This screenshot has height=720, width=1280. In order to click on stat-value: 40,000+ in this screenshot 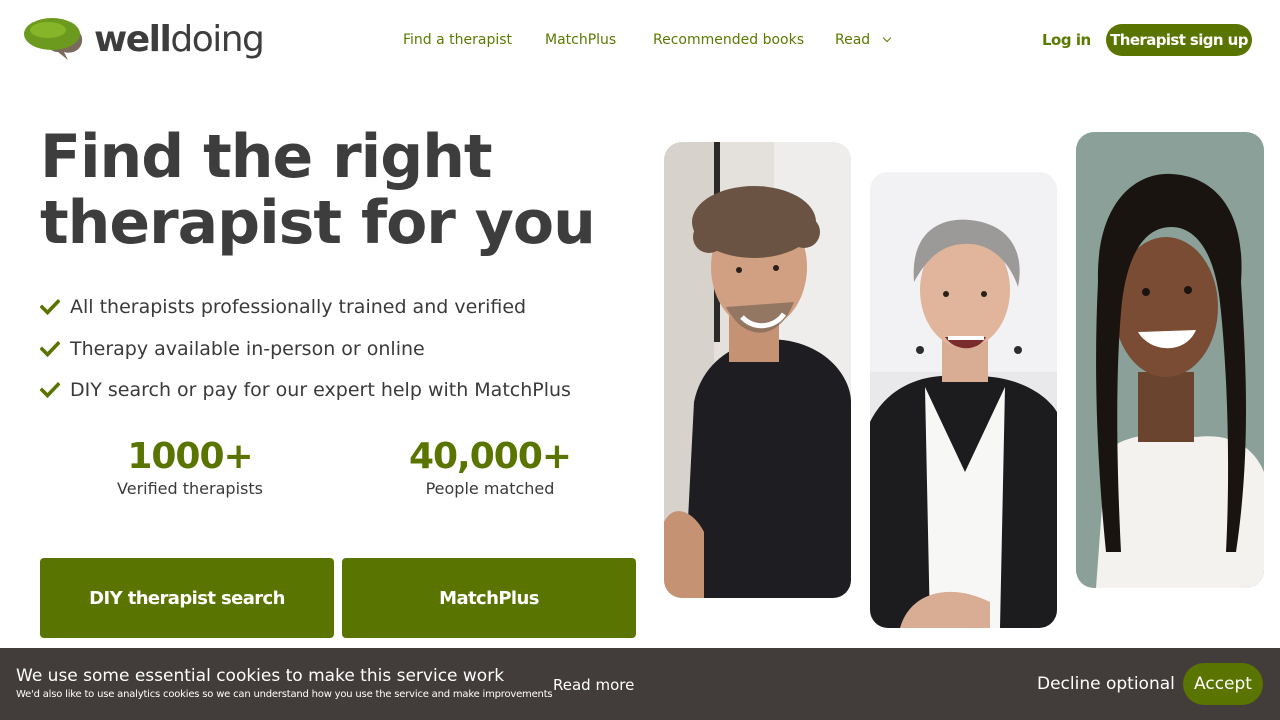, I will do `click(490, 456)`.